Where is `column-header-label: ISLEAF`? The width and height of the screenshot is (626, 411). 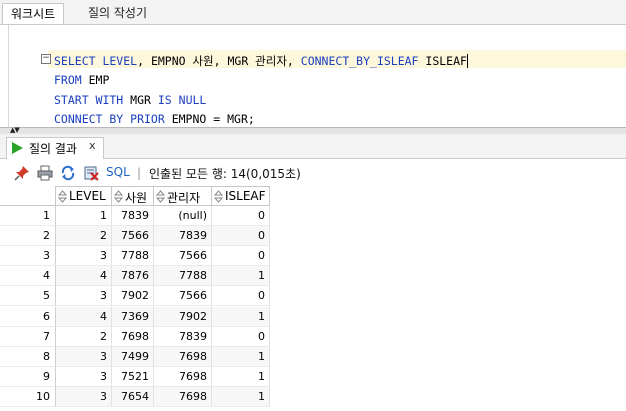 column-header-label: ISLEAF is located at coordinates (245, 196).